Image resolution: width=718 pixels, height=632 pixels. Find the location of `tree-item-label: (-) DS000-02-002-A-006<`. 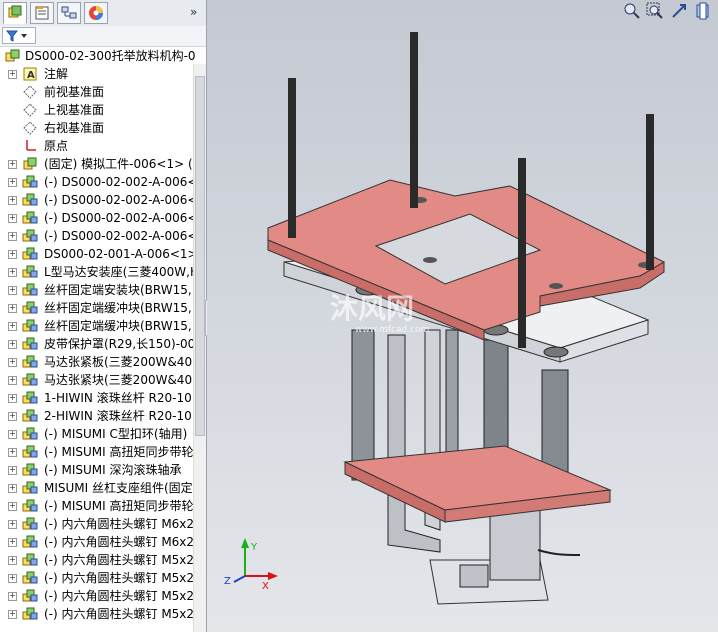

tree-item-label: (-) DS000-02-002-A-006< is located at coordinates (121, 200).